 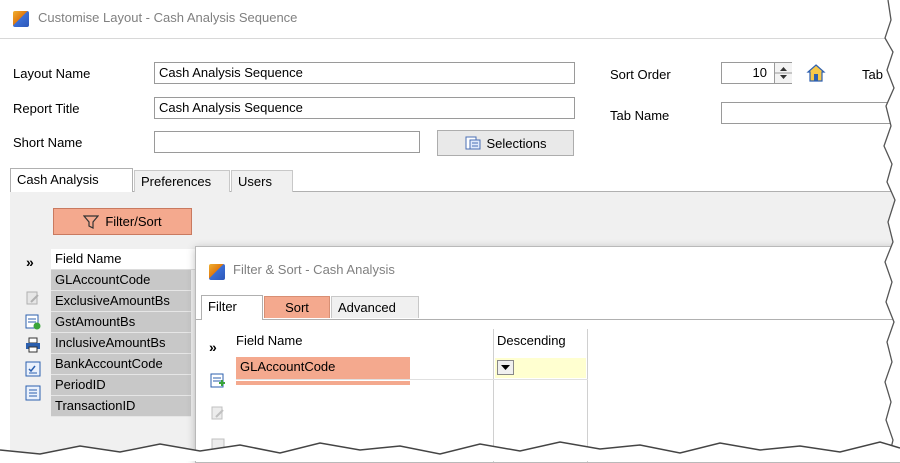 What do you see at coordinates (121, 301) in the screenshot?
I see `grid-row: ExclusiveAmountBs` at bounding box center [121, 301].